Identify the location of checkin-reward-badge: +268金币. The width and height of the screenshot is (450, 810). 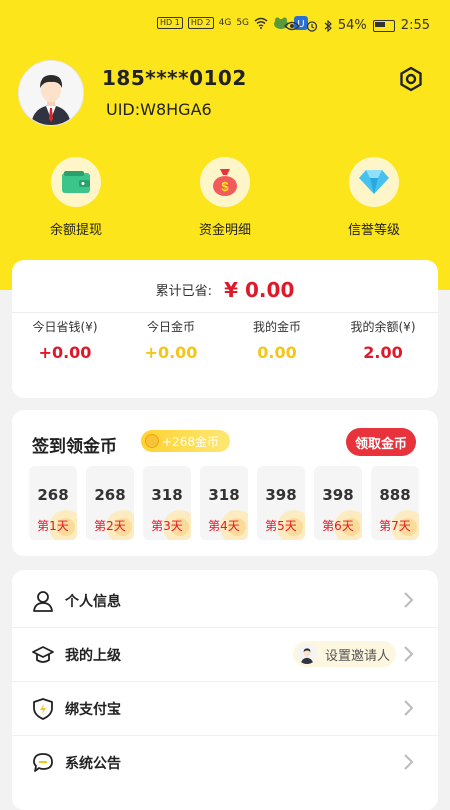
(185, 441).